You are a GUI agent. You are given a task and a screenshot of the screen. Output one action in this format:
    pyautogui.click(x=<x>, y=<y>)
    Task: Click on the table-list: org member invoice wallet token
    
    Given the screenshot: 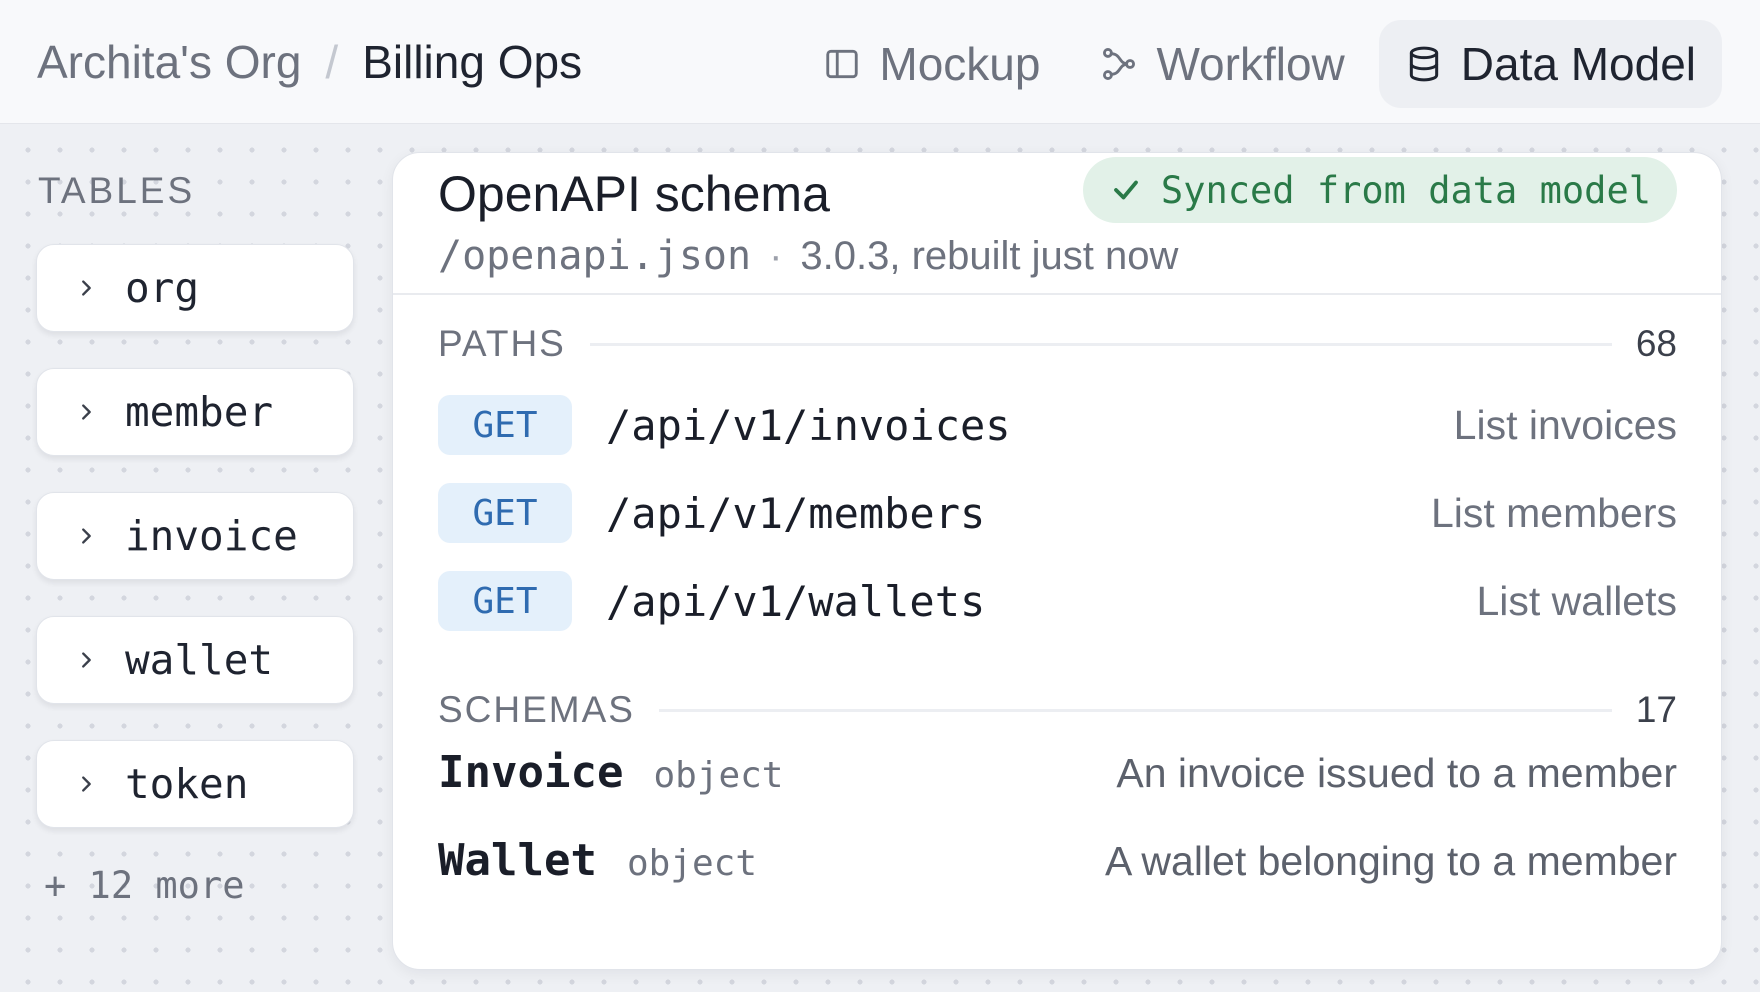 What is the action you would take?
    pyautogui.click(x=196, y=536)
    